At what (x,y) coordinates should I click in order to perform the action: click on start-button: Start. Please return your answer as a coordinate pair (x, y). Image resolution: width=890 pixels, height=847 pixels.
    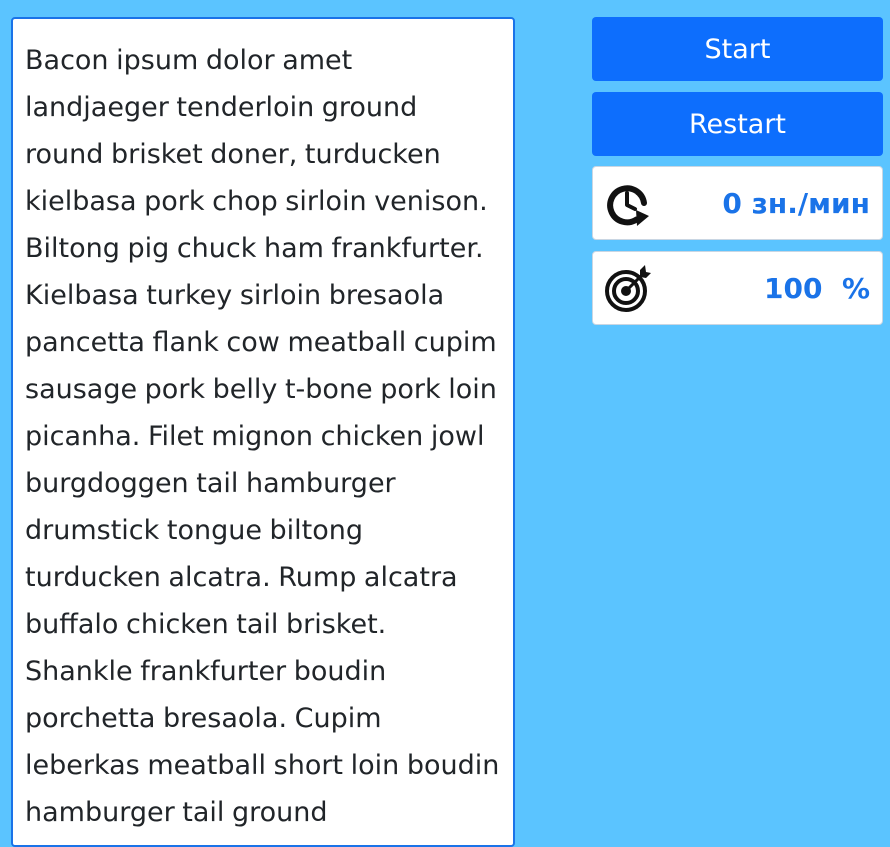
    Looking at the image, I should click on (737, 49).